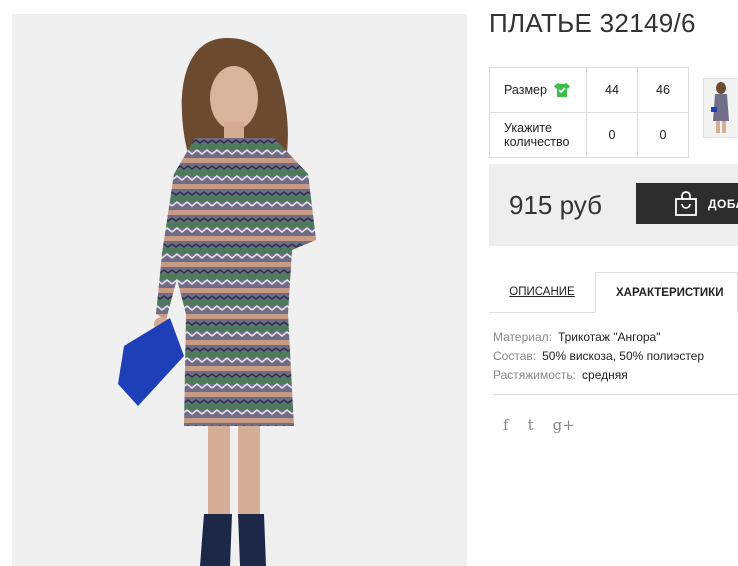 The height and width of the screenshot is (566, 738). What do you see at coordinates (612, 135) in the screenshot?
I see `quantity-input-44: 0` at bounding box center [612, 135].